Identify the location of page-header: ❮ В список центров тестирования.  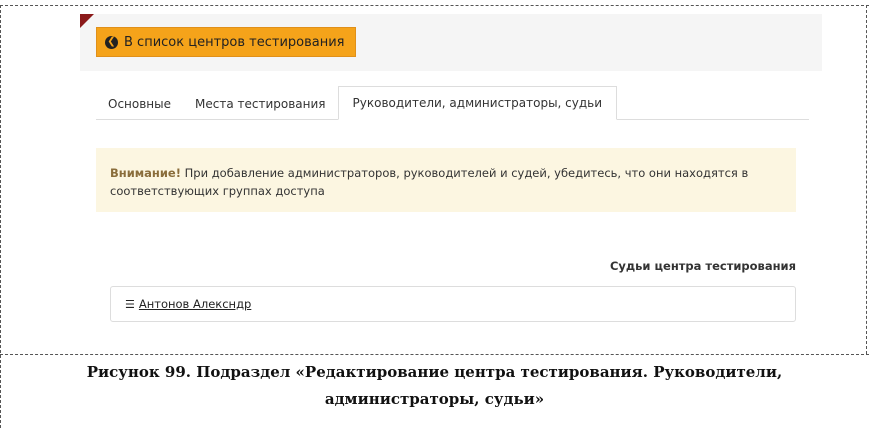
(451, 42).